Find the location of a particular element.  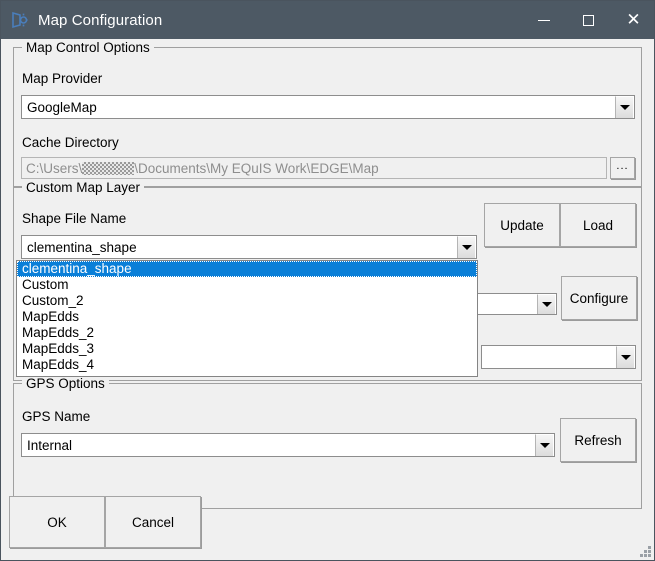

minimize-icon is located at coordinates (543, 20).